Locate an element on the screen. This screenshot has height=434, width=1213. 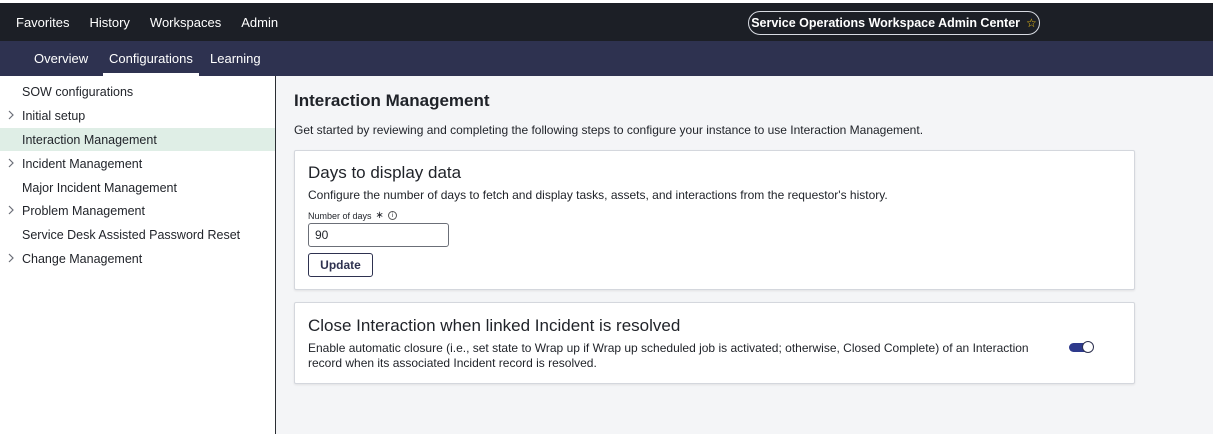
sidebar-item-label: Incident Management is located at coordinates (82, 163).